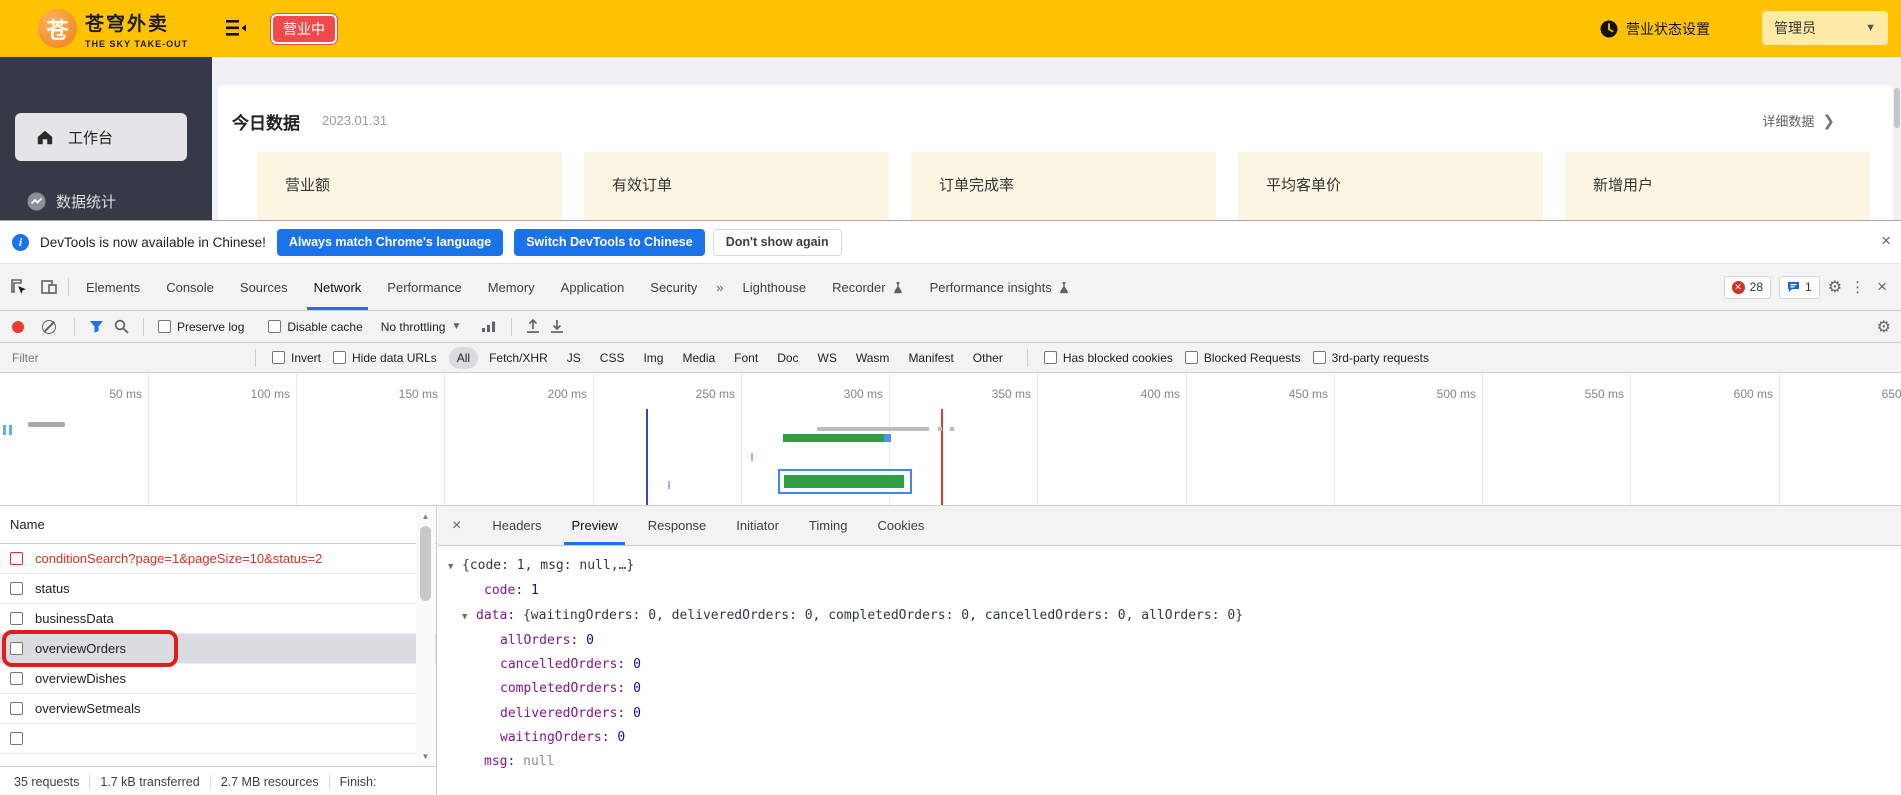  Describe the element at coordinates (1798, 120) in the screenshot. I see `detail-data-link: 详细数据 ❯` at that location.